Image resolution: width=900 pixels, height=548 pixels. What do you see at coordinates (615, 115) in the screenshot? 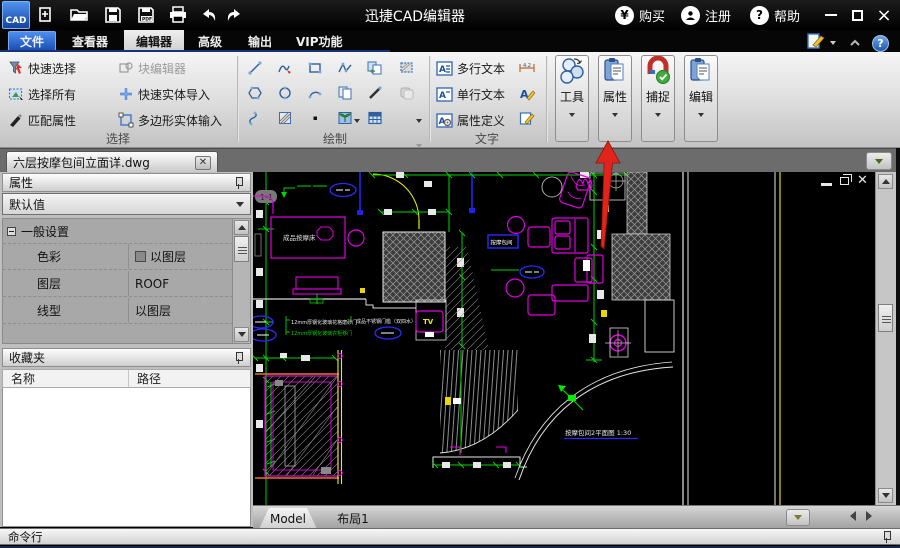
I see `properties-caret-icon` at bounding box center [615, 115].